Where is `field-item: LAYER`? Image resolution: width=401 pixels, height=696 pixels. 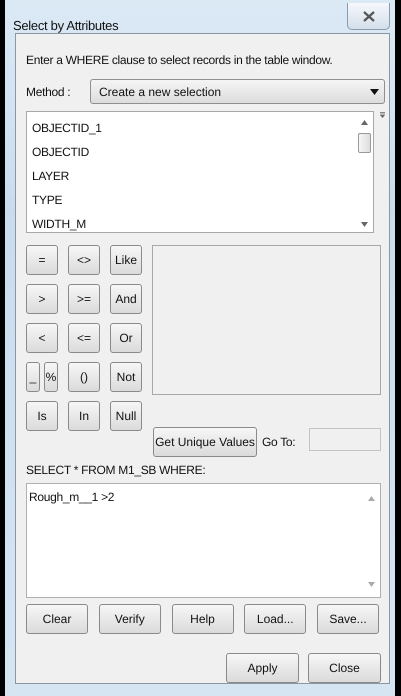
field-item: LAYER is located at coordinates (194, 176).